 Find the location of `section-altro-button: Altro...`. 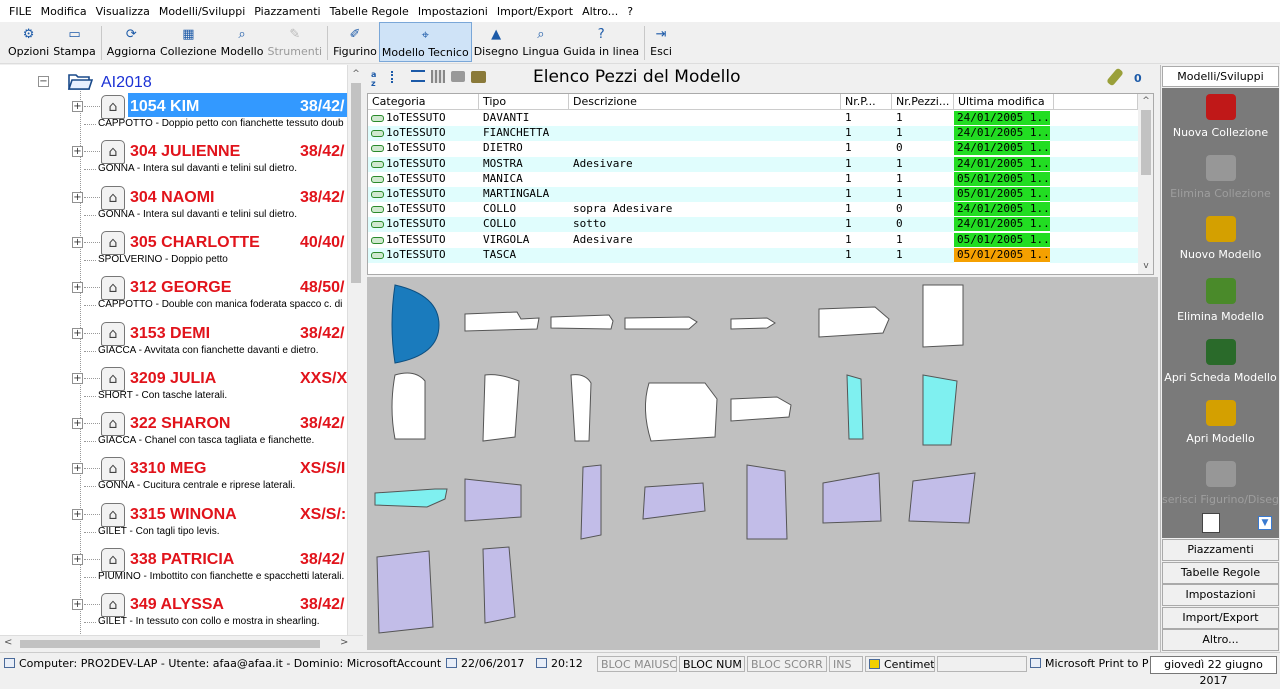

section-altro-button: Altro... is located at coordinates (1220, 640).